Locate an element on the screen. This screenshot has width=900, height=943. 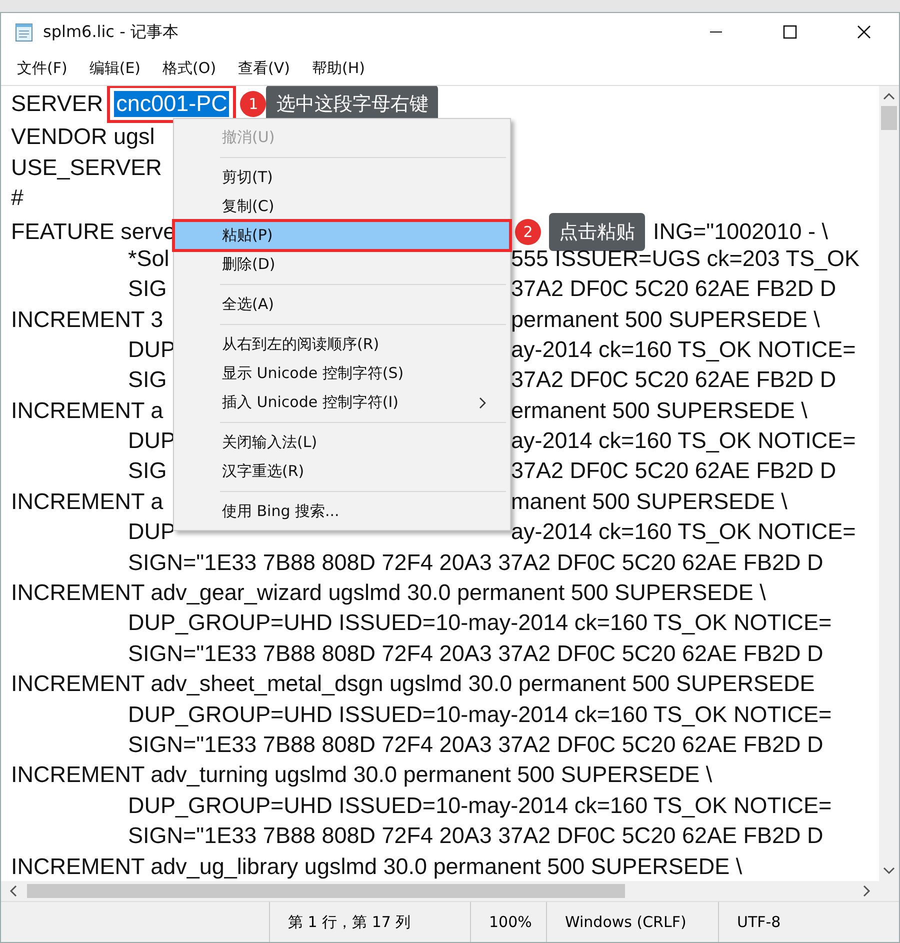
text-line: # is located at coordinates (17, 197).